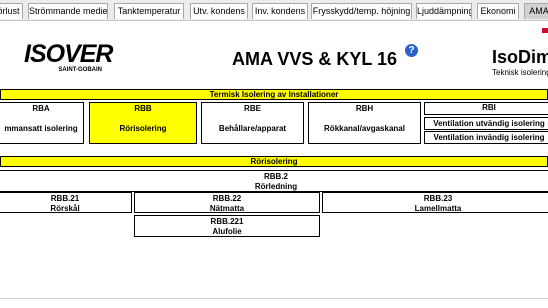  What do you see at coordinates (520, 57) in the screenshot?
I see `brand-name: IsoDim` at bounding box center [520, 57].